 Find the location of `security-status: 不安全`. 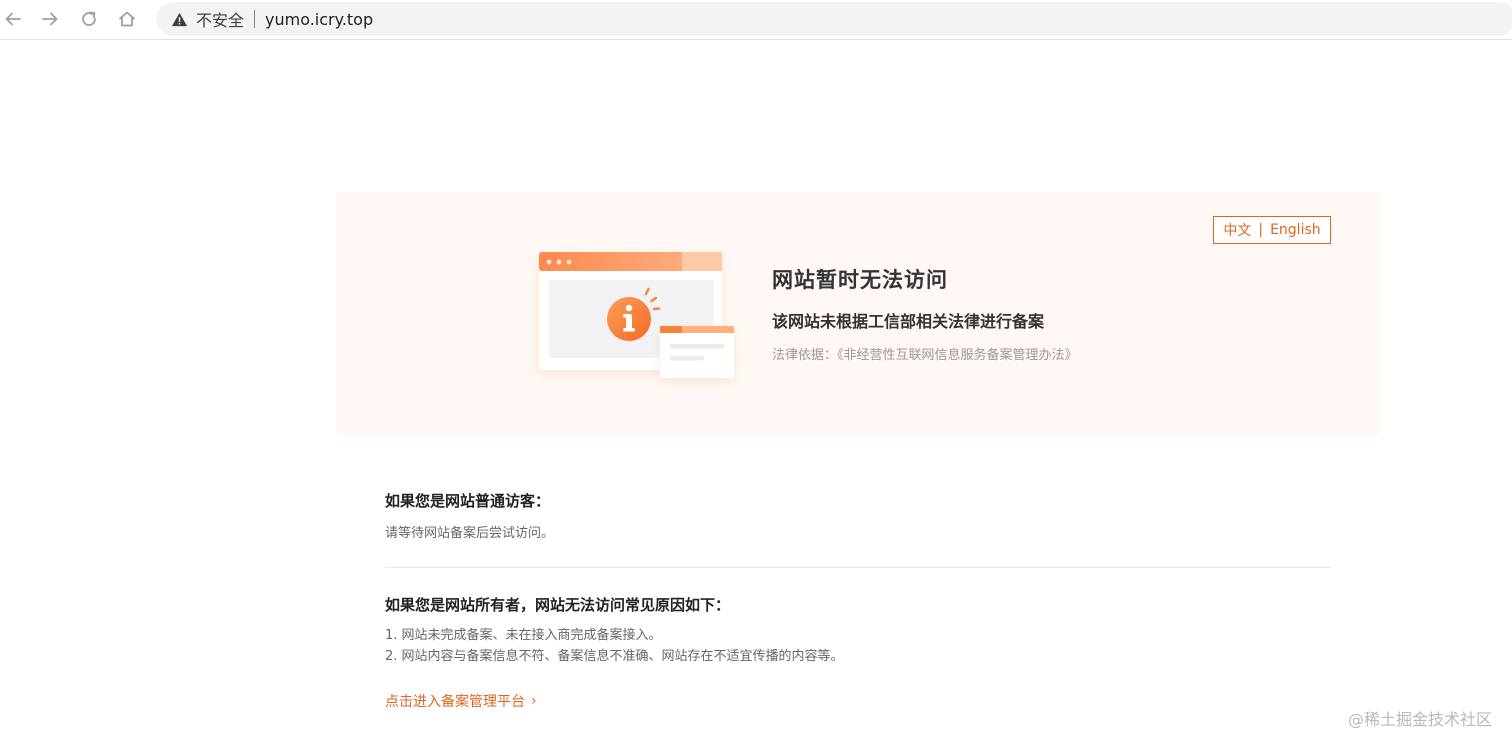

security-status: 不安全 is located at coordinates (220, 19).